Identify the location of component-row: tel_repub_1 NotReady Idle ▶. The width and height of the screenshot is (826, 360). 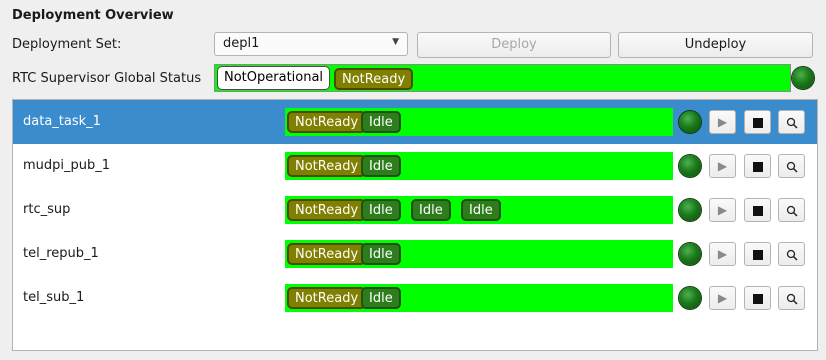
(415, 254).